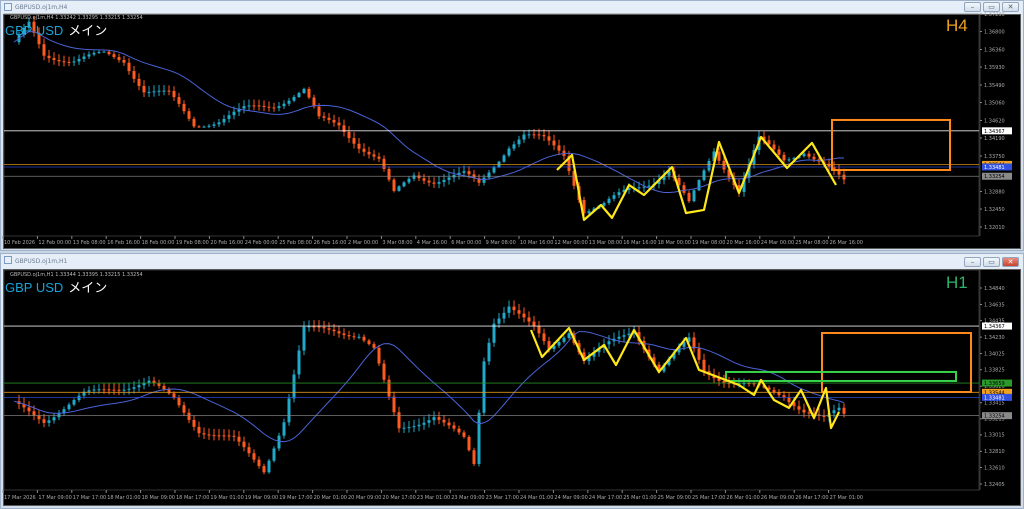 The image size is (1024, 509). Describe the element at coordinates (994, 157) in the screenshot. I see `y-tick-label: 1.33750` at that location.